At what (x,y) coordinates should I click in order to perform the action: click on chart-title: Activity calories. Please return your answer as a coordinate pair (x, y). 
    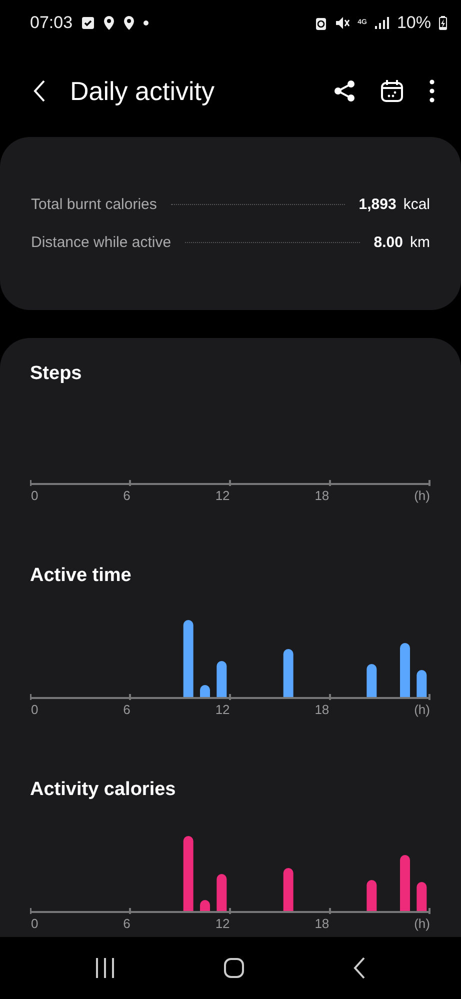
    Looking at the image, I should click on (103, 790).